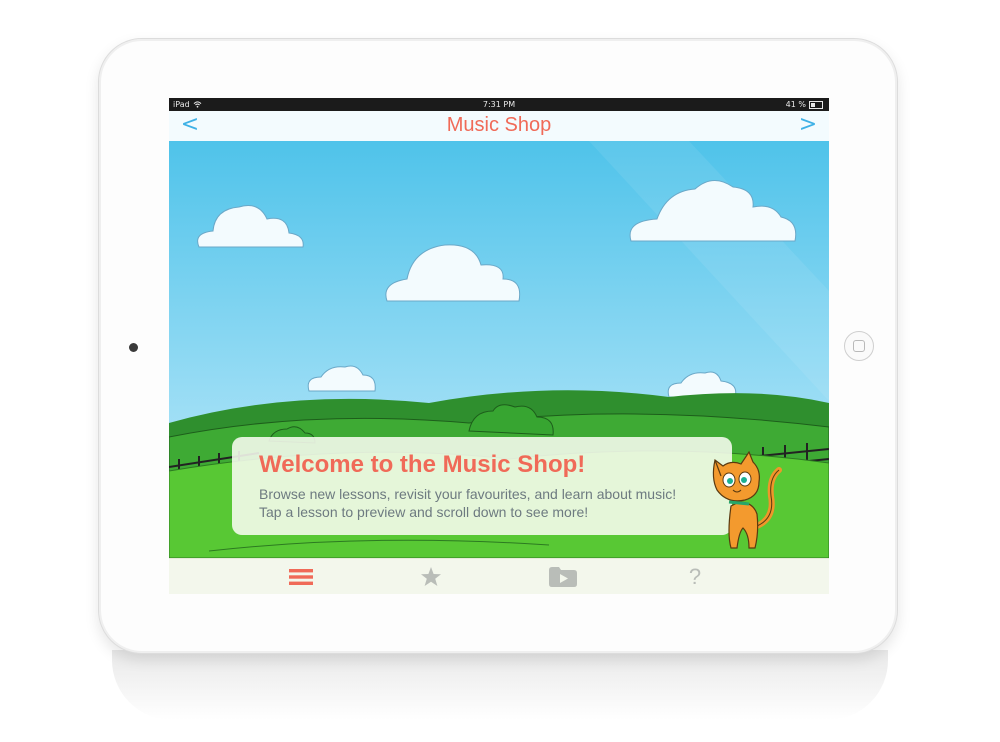 Image resolution: width=1000 pixels, height=742 pixels. Describe the element at coordinates (499, 576) in the screenshot. I see `tab-bar: ?` at that location.